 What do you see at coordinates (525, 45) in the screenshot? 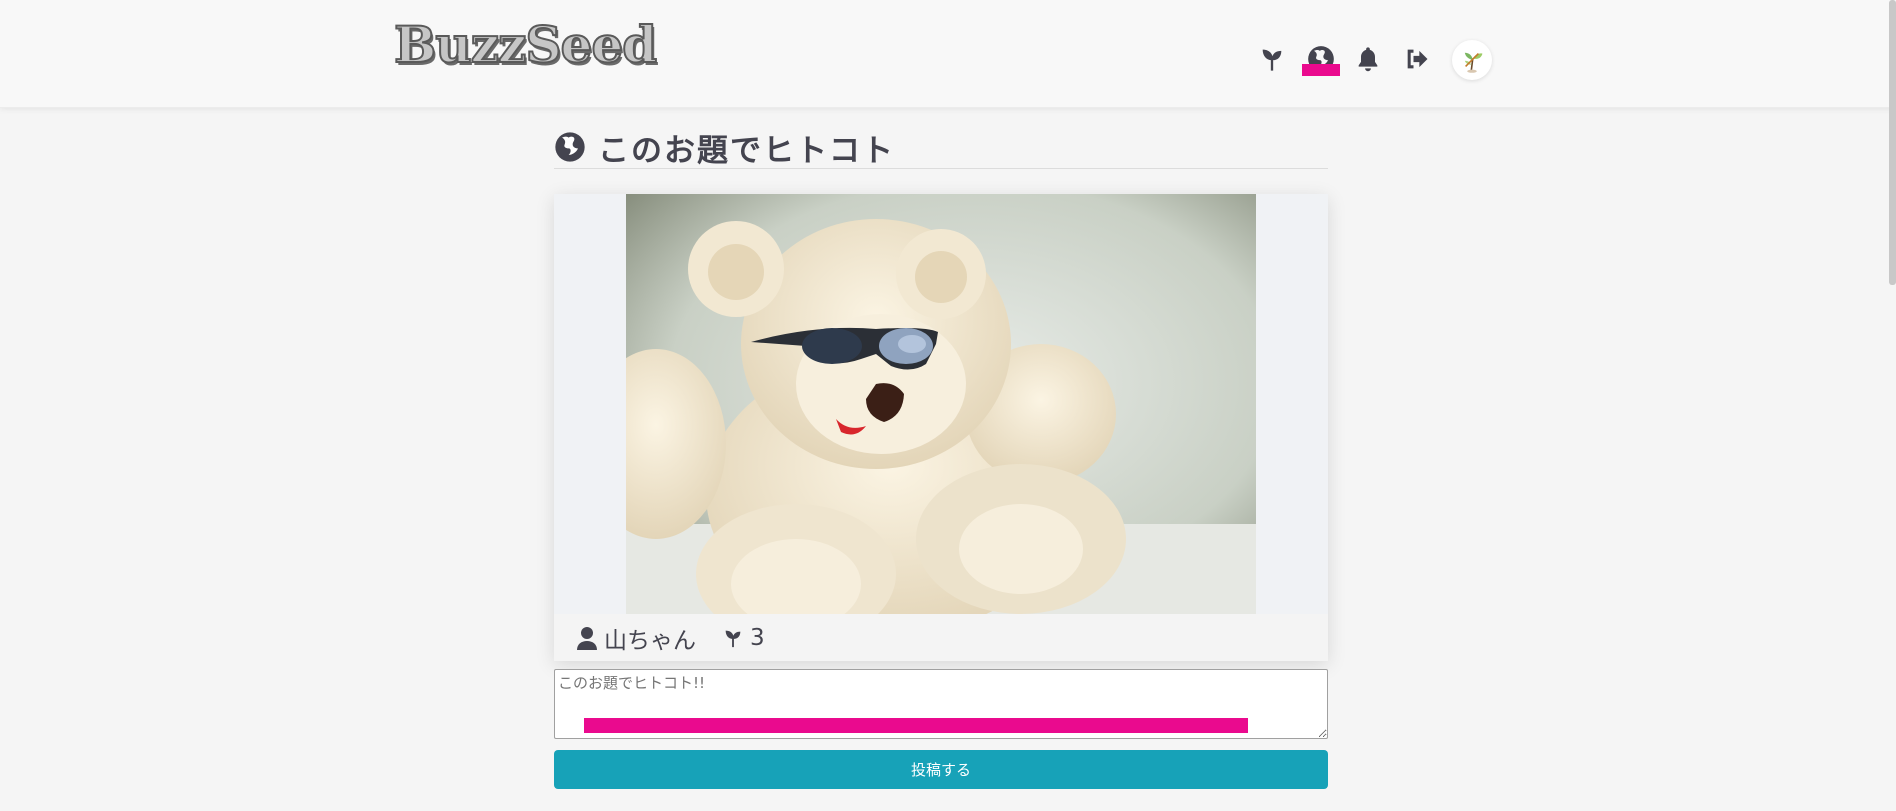
I see `buzzseed-logo: BuzzSeed` at bounding box center [525, 45].